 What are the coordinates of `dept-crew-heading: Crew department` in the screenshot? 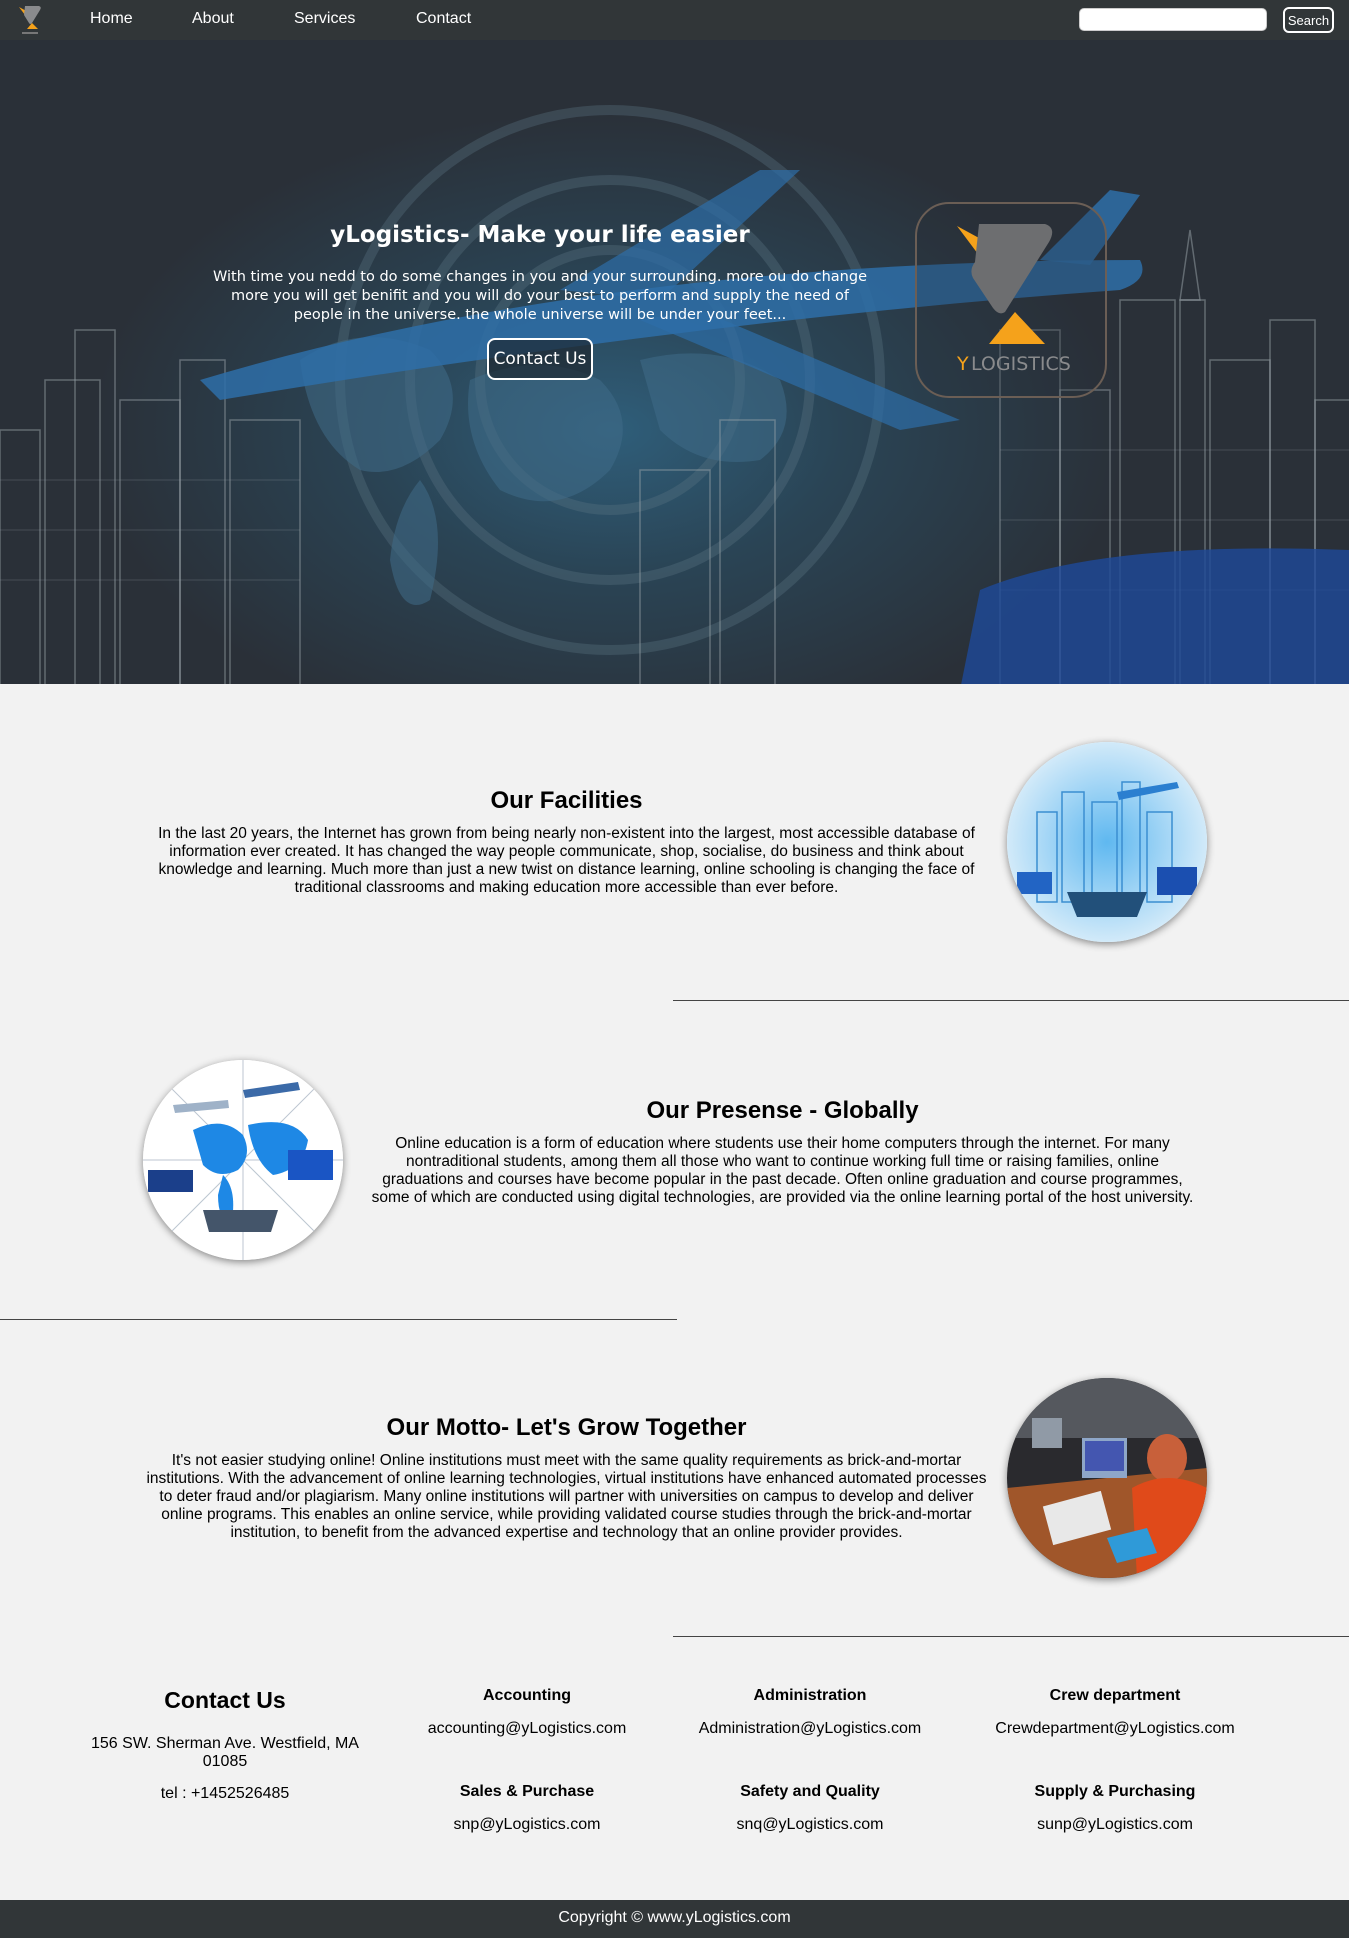 It's located at (1115, 1695).